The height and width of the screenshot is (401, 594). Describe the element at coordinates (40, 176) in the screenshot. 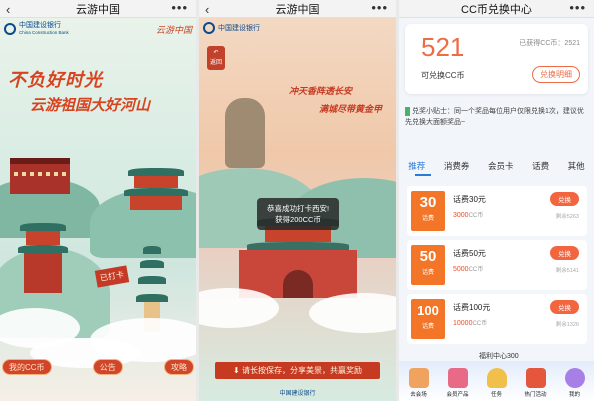

I see `potala-palace-illustration` at that location.